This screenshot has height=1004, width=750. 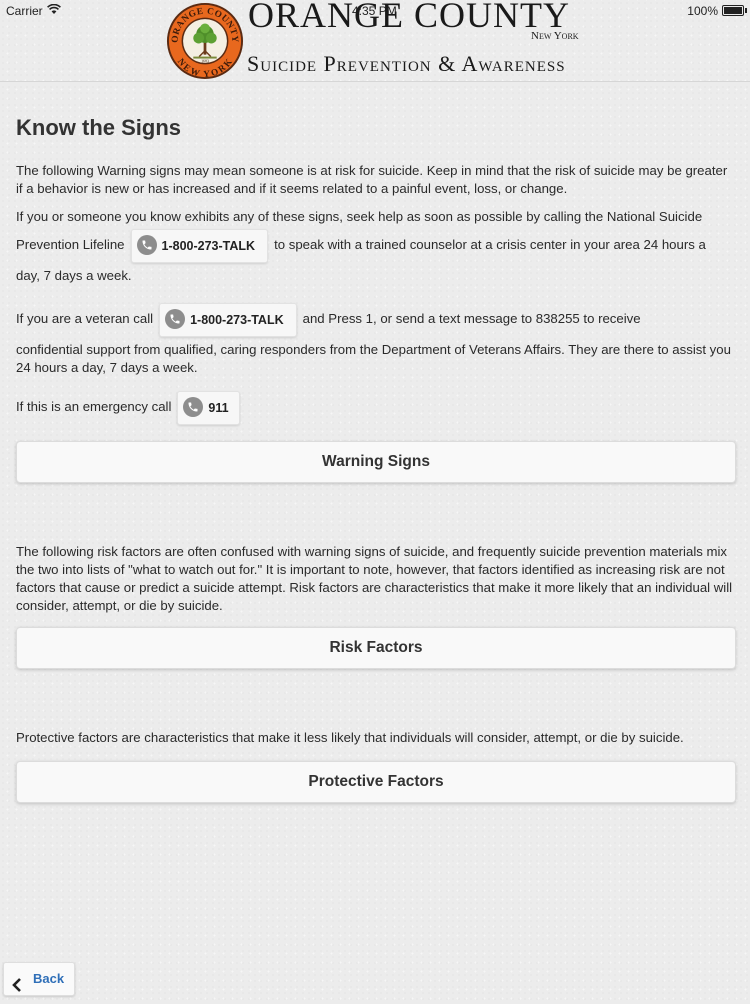 I want to click on emergency-number: 911, so click(x=218, y=407).